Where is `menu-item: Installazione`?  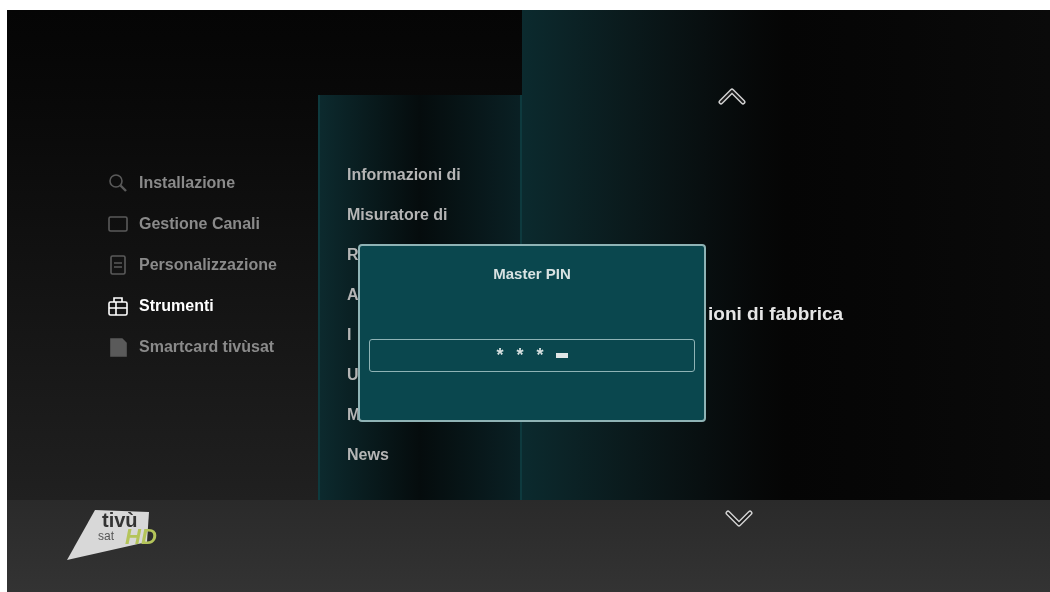
menu-item: Installazione is located at coordinates (187, 183).